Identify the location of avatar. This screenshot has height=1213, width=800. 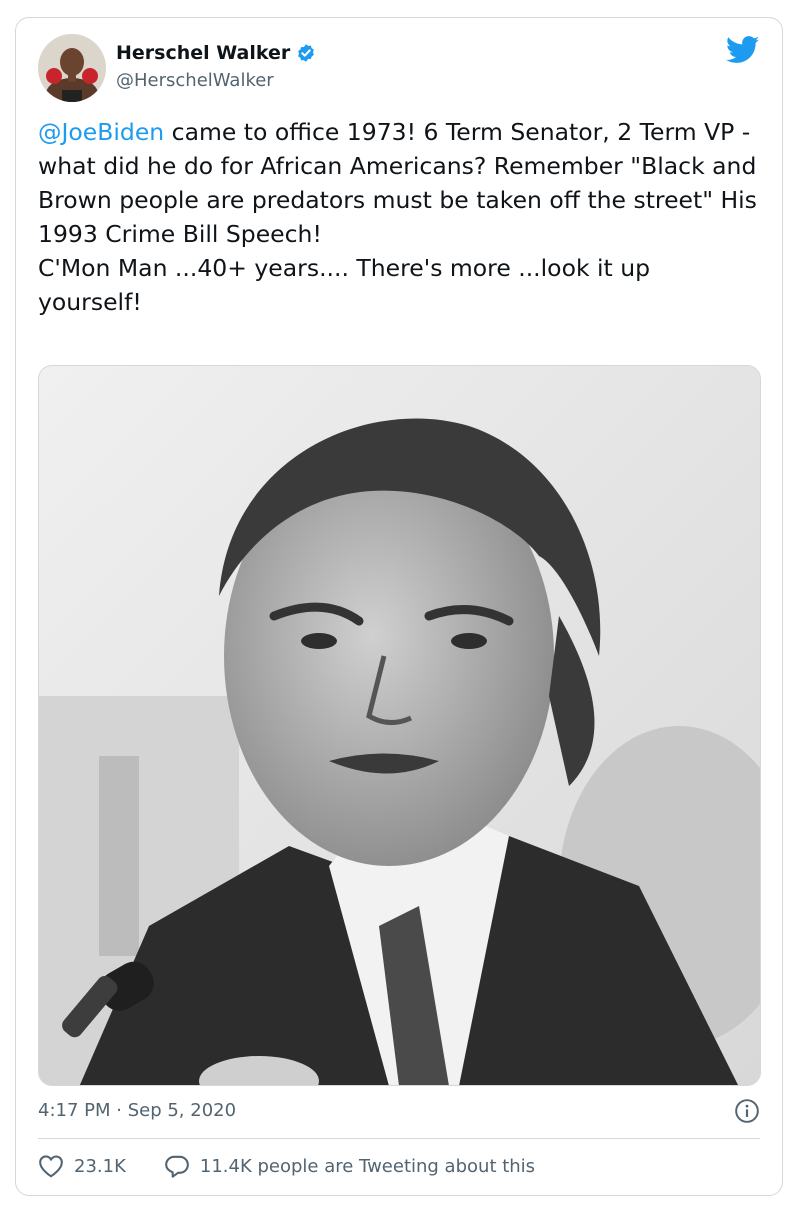
(72, 68).